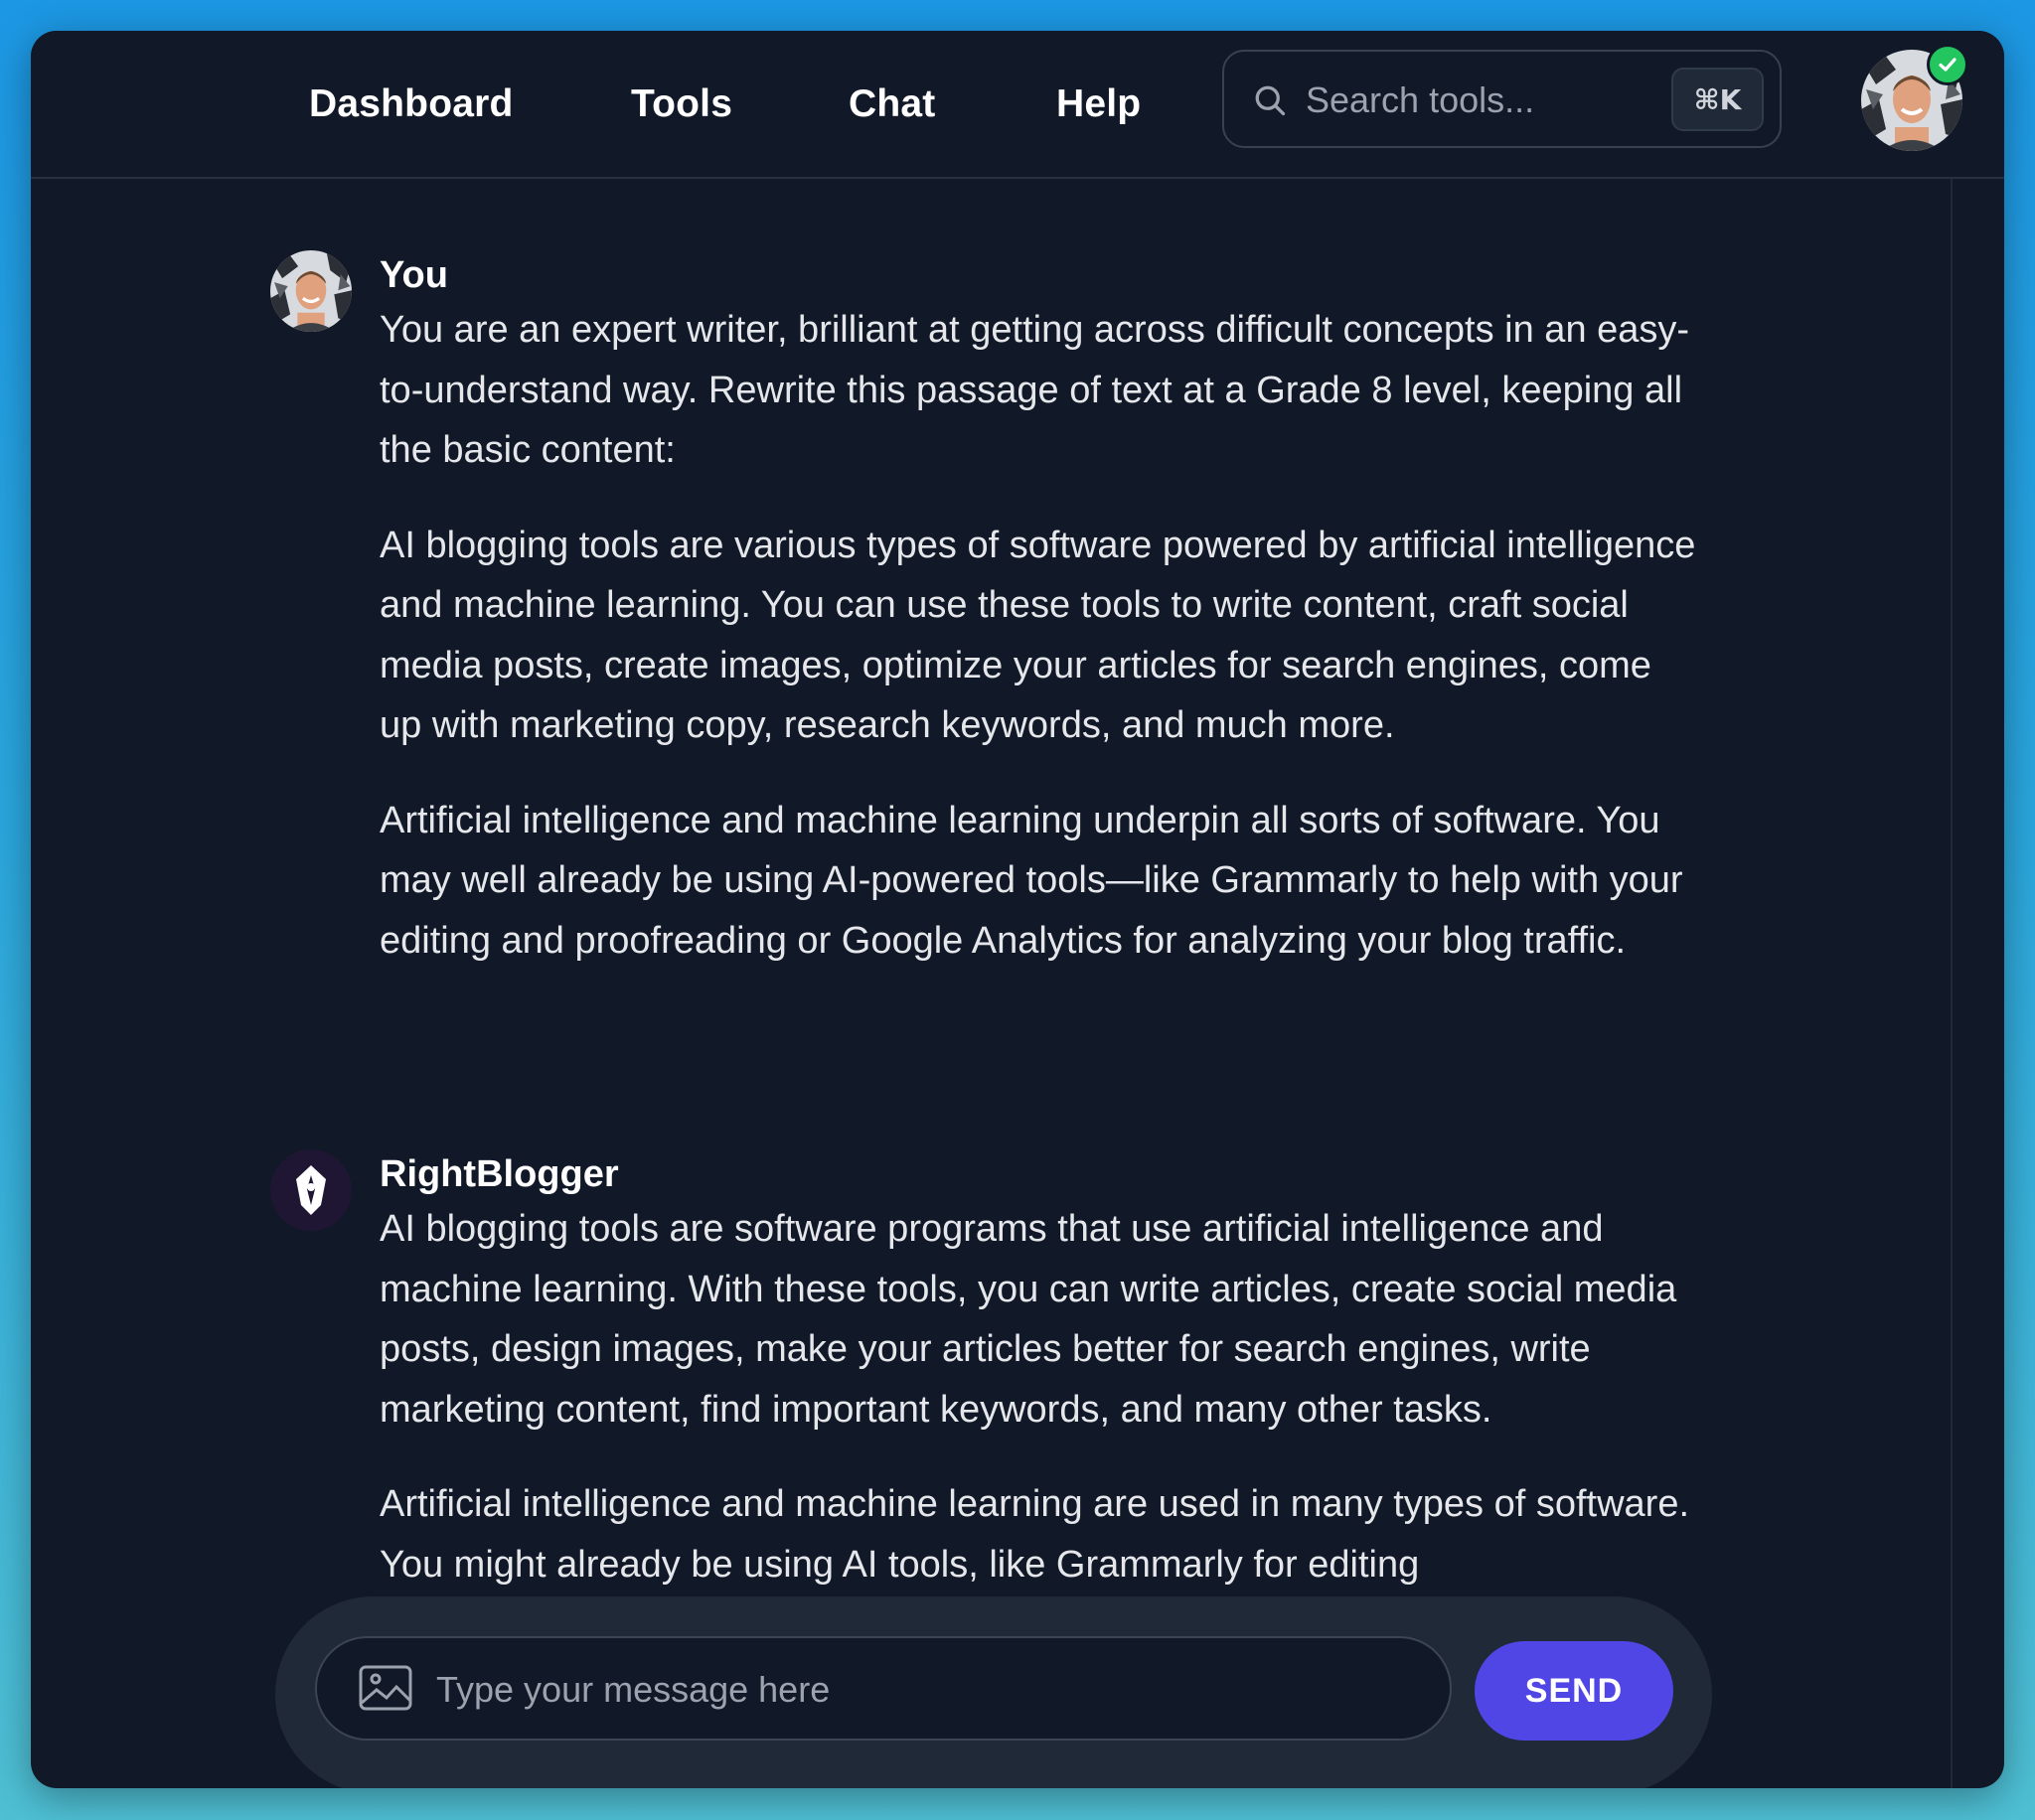 This screenshot has width=2035, height=1820. What do you see at coordinates (1475, 100) in the screenshot?
I see `search-input` at bounding box center [1475, 100].